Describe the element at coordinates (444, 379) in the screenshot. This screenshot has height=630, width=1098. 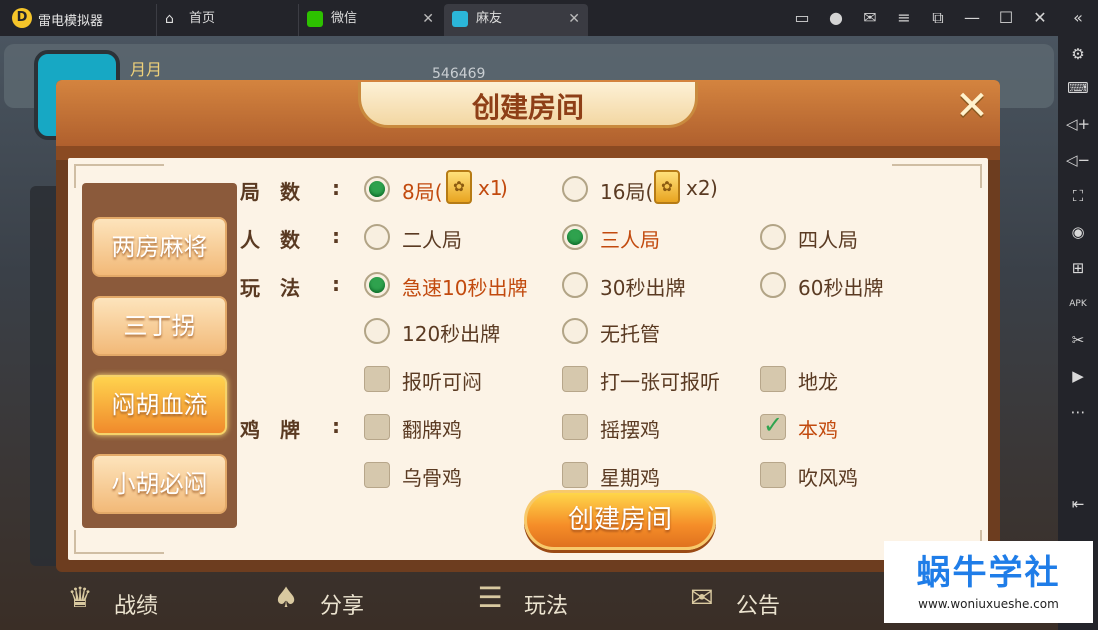
I see `option-baoting-kemen: 报听可闷` at that location.